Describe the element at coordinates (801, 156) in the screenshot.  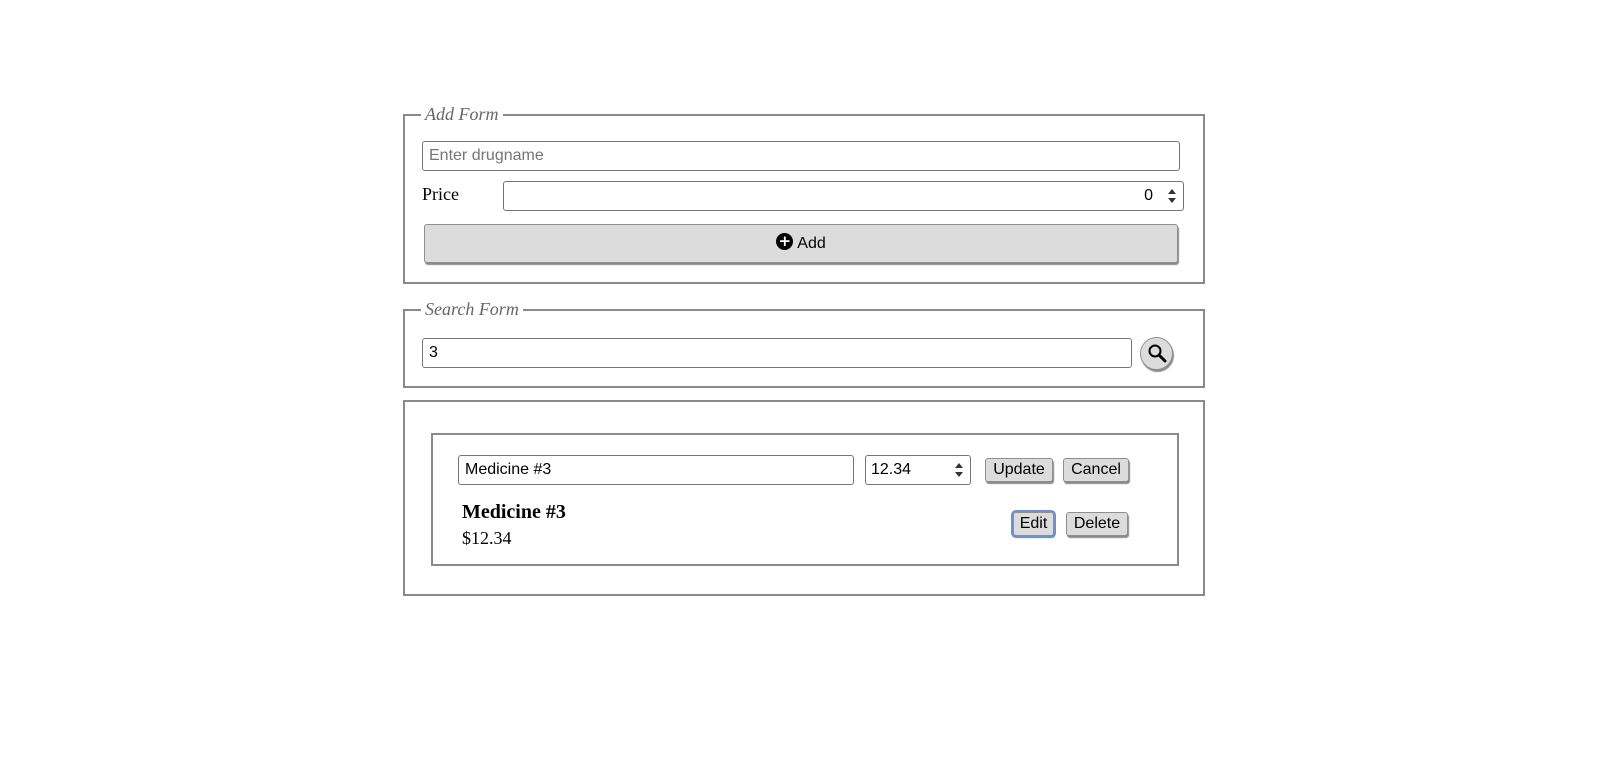
I see `drugname-input` at that location.